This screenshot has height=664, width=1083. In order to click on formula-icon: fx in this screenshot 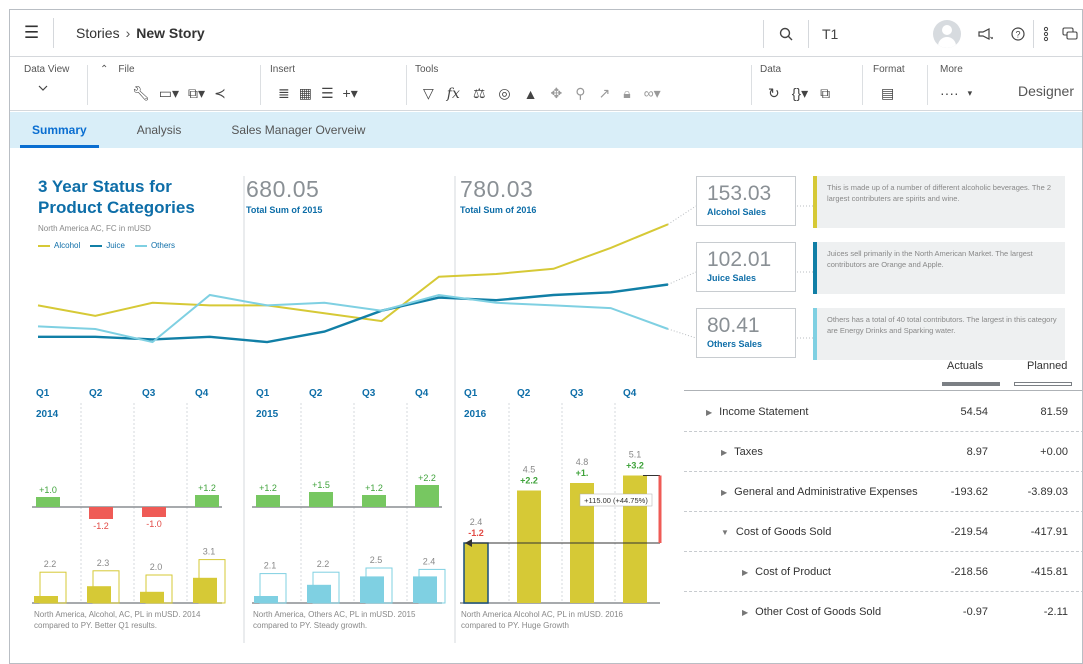, I will do `click(453, 94)`.